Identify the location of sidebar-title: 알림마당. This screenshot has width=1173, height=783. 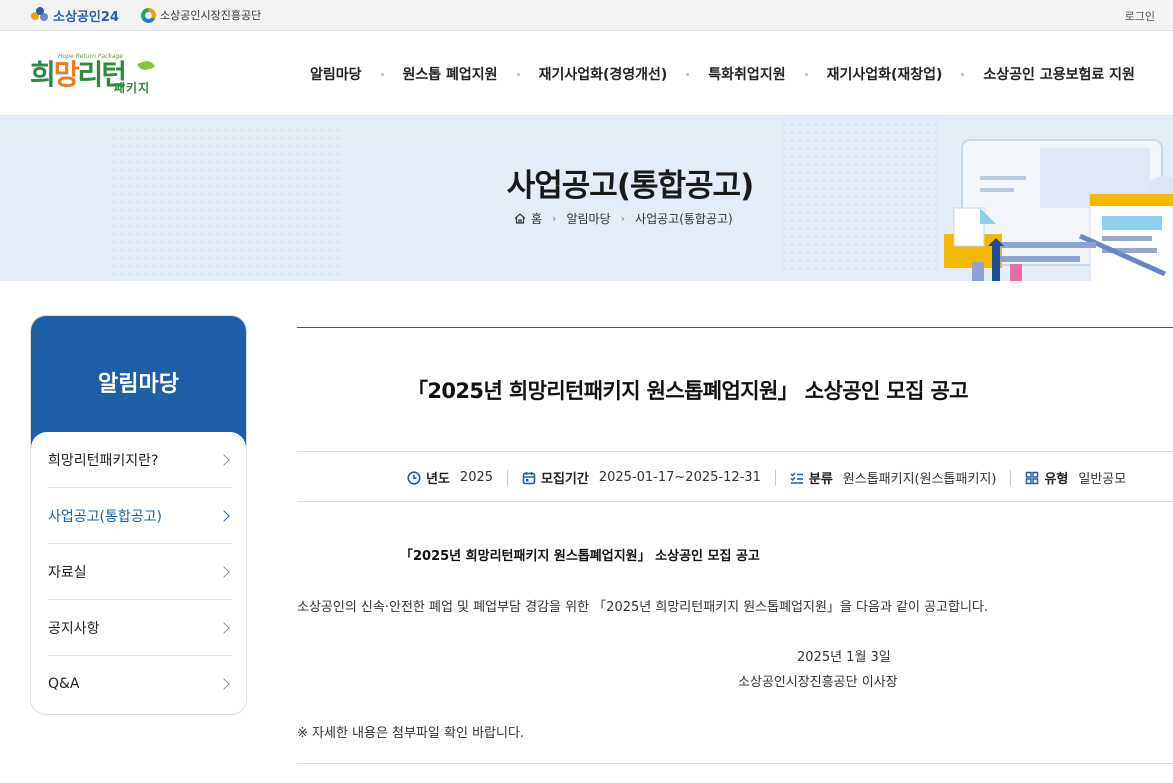
(138, 383).